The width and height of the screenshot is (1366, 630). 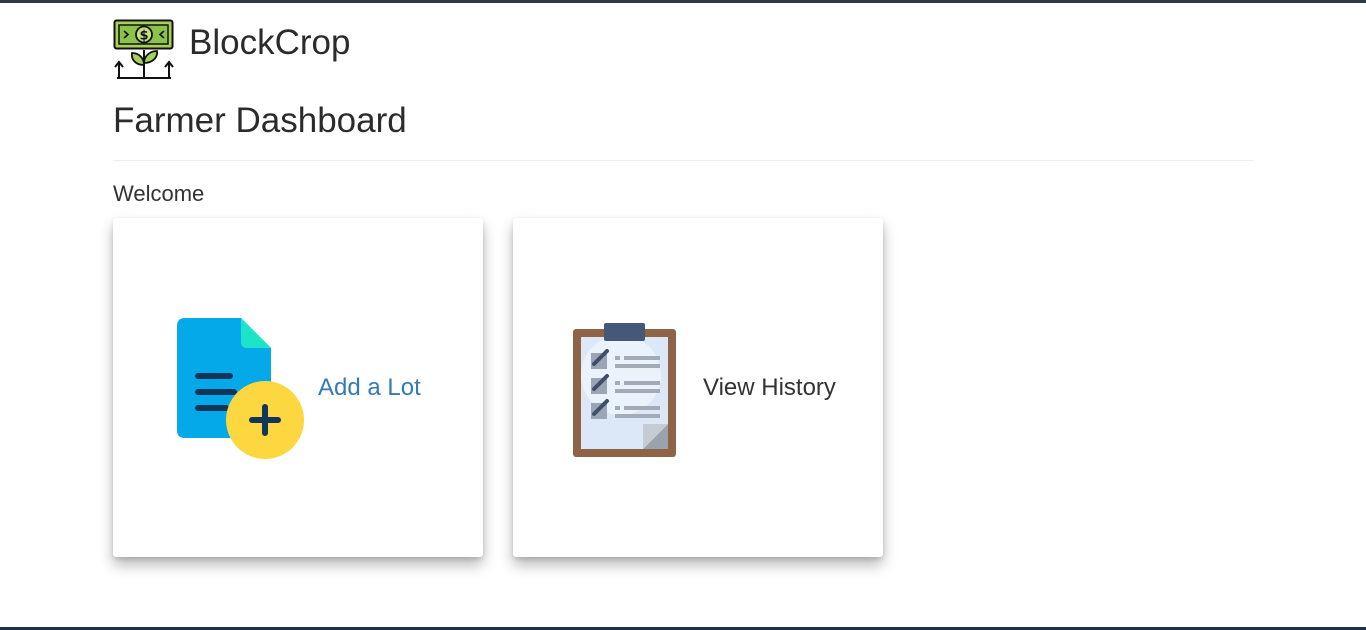 I want to click on clipboard-checklist-icon, so click(x=624, y=390).